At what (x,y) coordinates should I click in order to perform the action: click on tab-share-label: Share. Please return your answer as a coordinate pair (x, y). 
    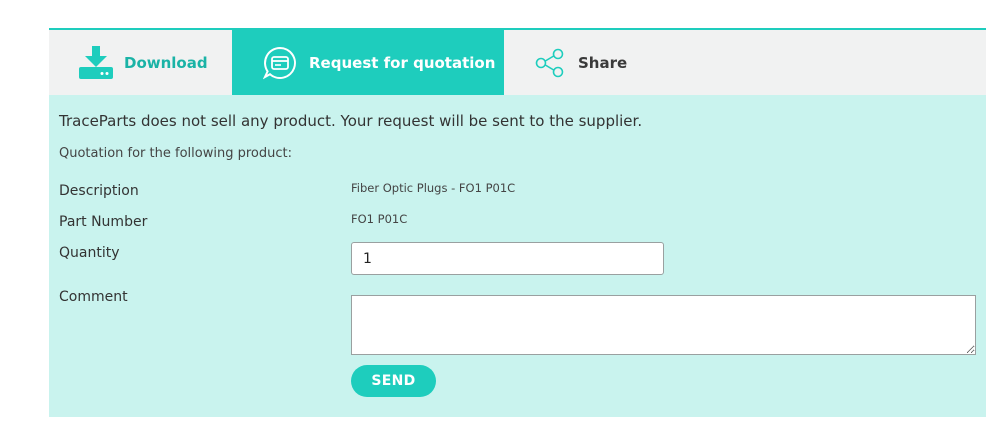
    Looking at the image, I should click on (603, 62).